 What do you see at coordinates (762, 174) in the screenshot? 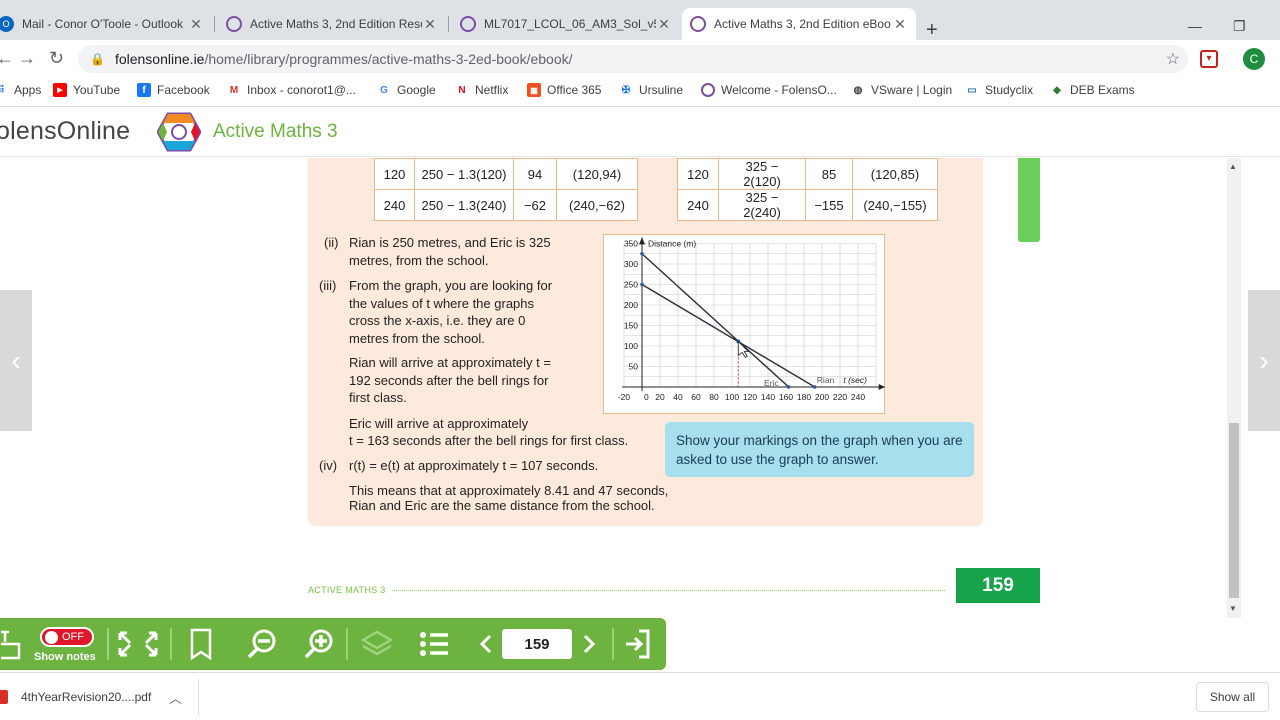
I see `table-cell: 325 − 2(120)` at bounding box center [762, 174].